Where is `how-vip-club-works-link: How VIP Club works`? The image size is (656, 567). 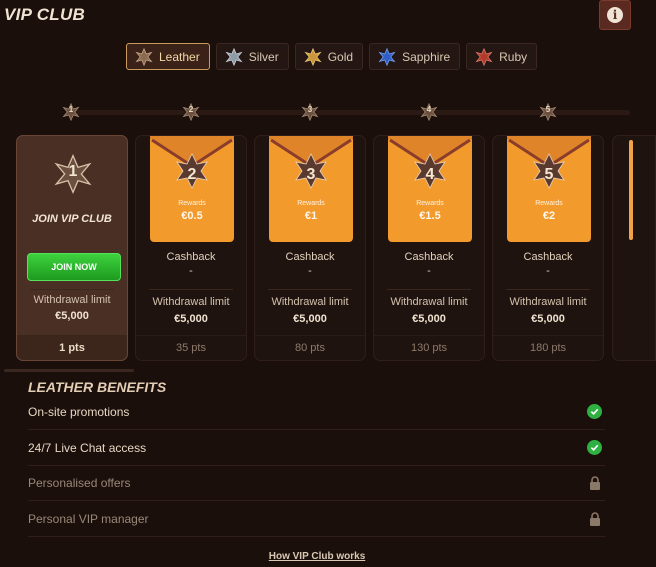
how-vip-club-works-link: How VIP Club works is located at coordinates (317, 556).